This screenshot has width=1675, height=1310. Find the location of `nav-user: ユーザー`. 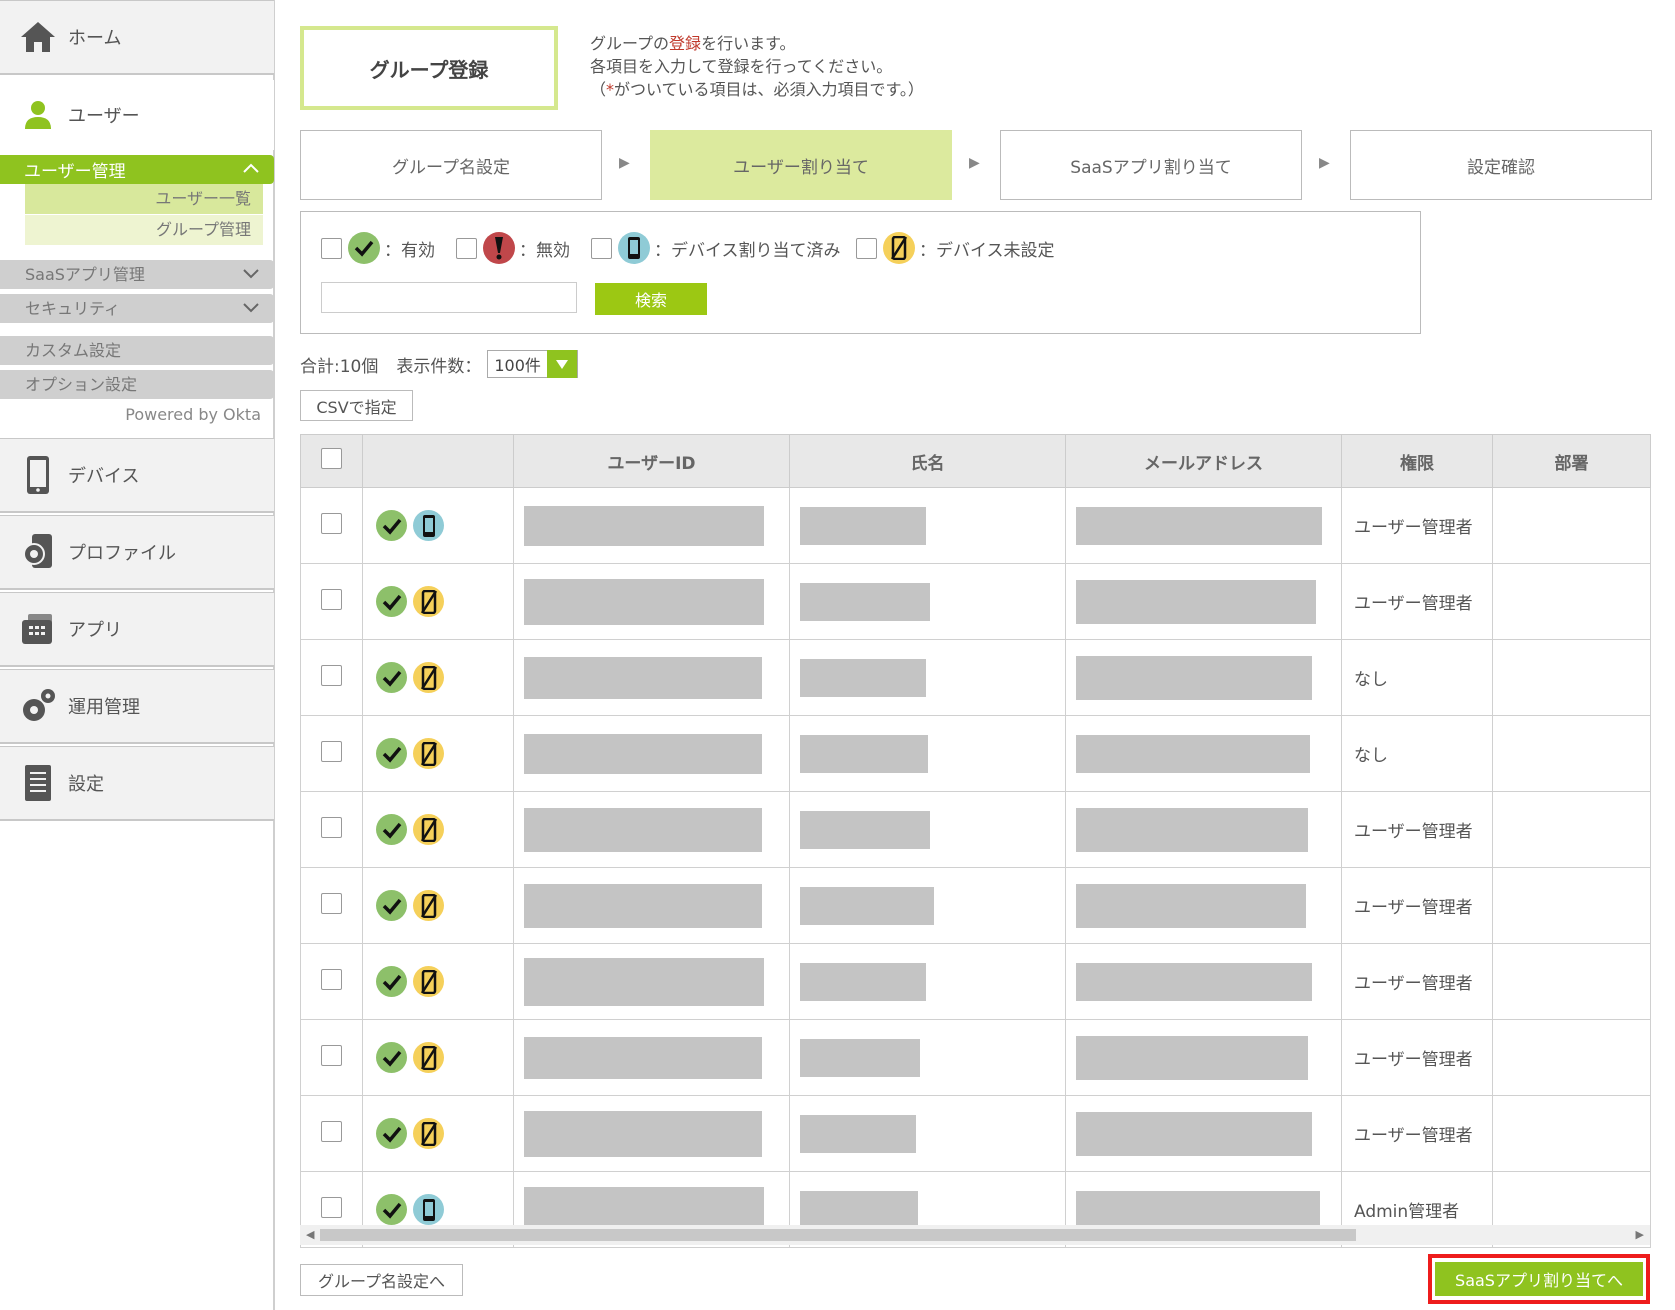

nav-user: ユーザー is located at coordinates (137, 115).